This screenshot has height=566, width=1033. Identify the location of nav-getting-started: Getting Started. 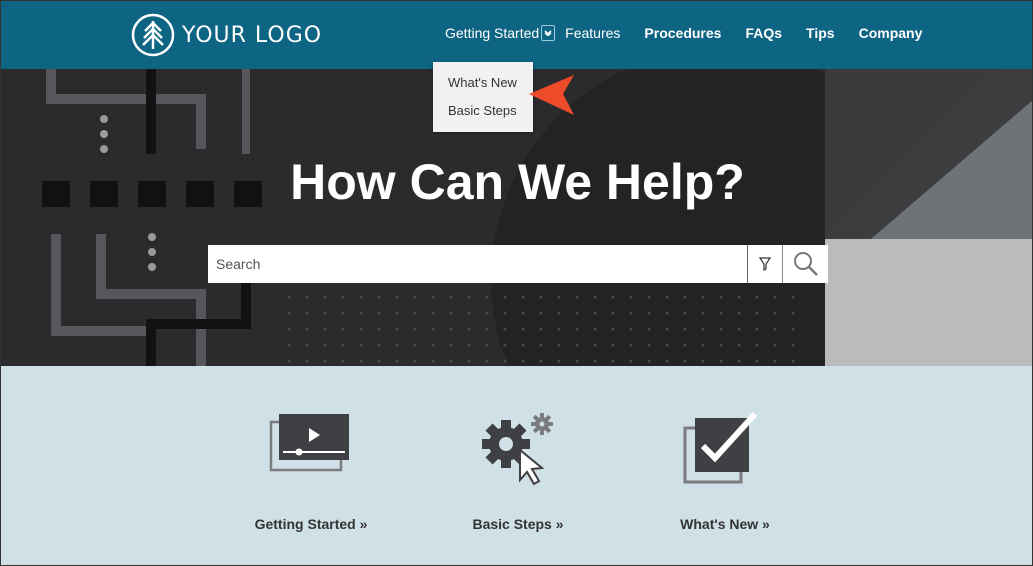
(492, 33).